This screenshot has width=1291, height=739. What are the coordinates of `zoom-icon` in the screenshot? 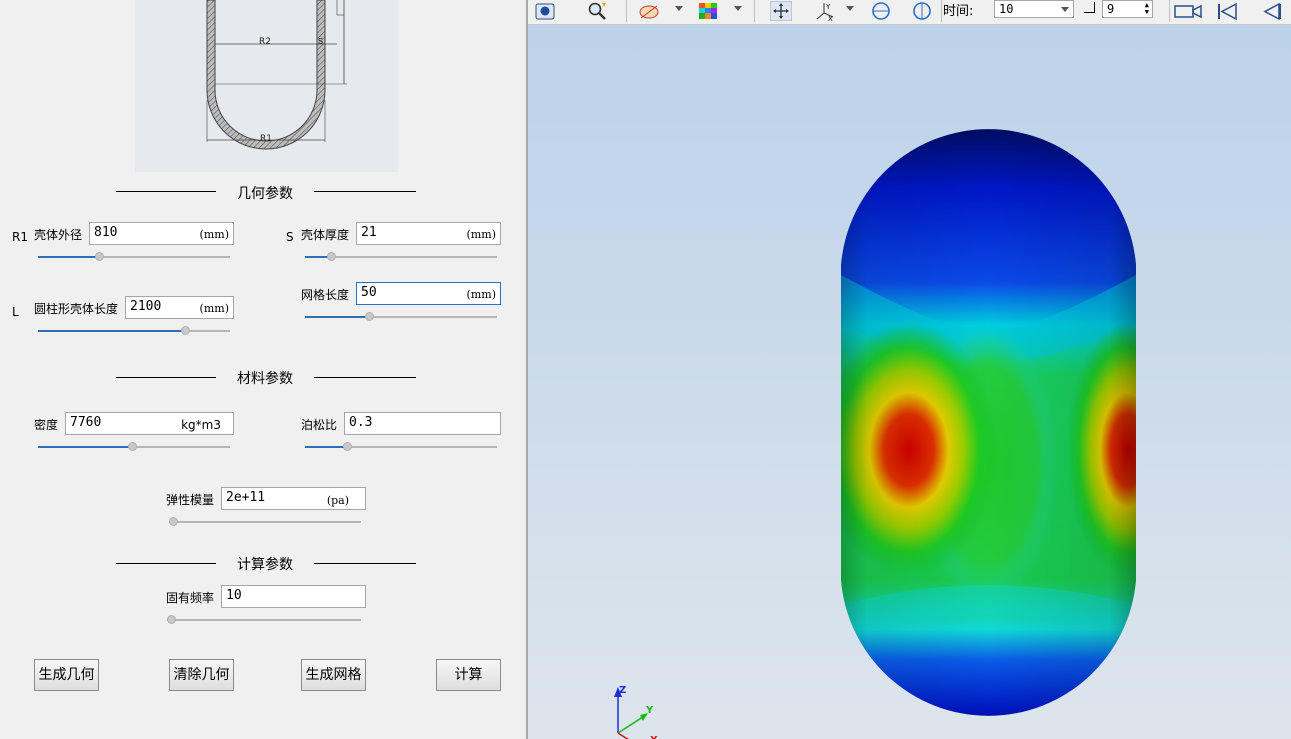 It's located at (597, 11).